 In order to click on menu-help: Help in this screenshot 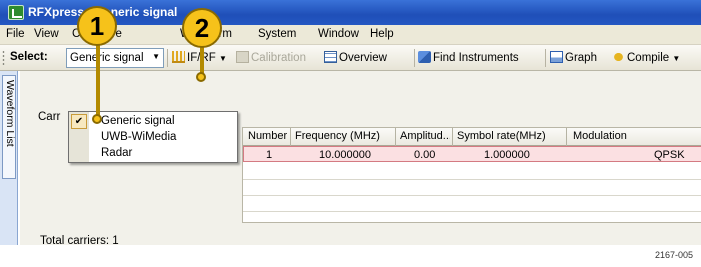, I will do `click(382, 34)`.